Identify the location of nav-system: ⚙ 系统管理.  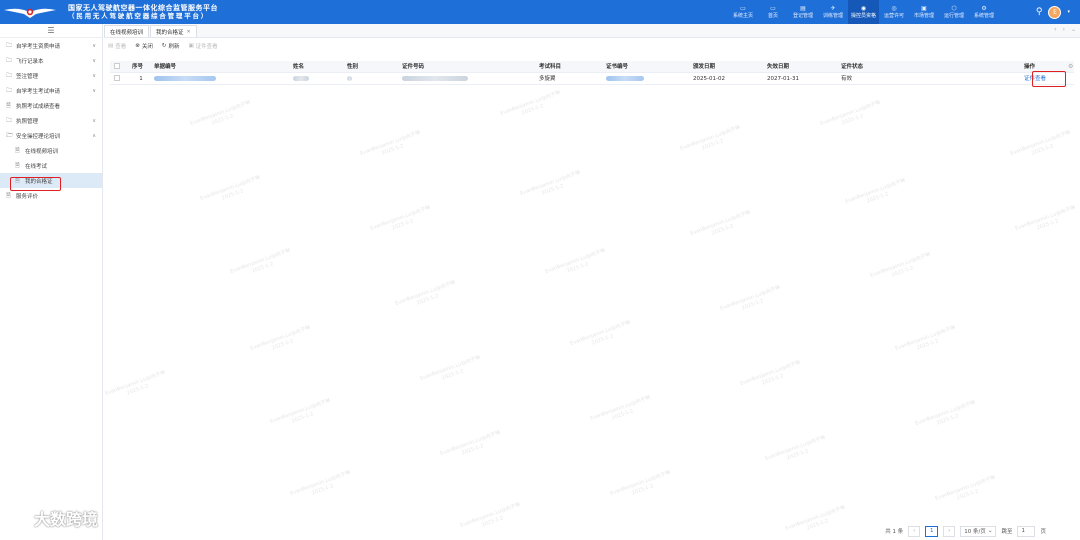
(984, 12).